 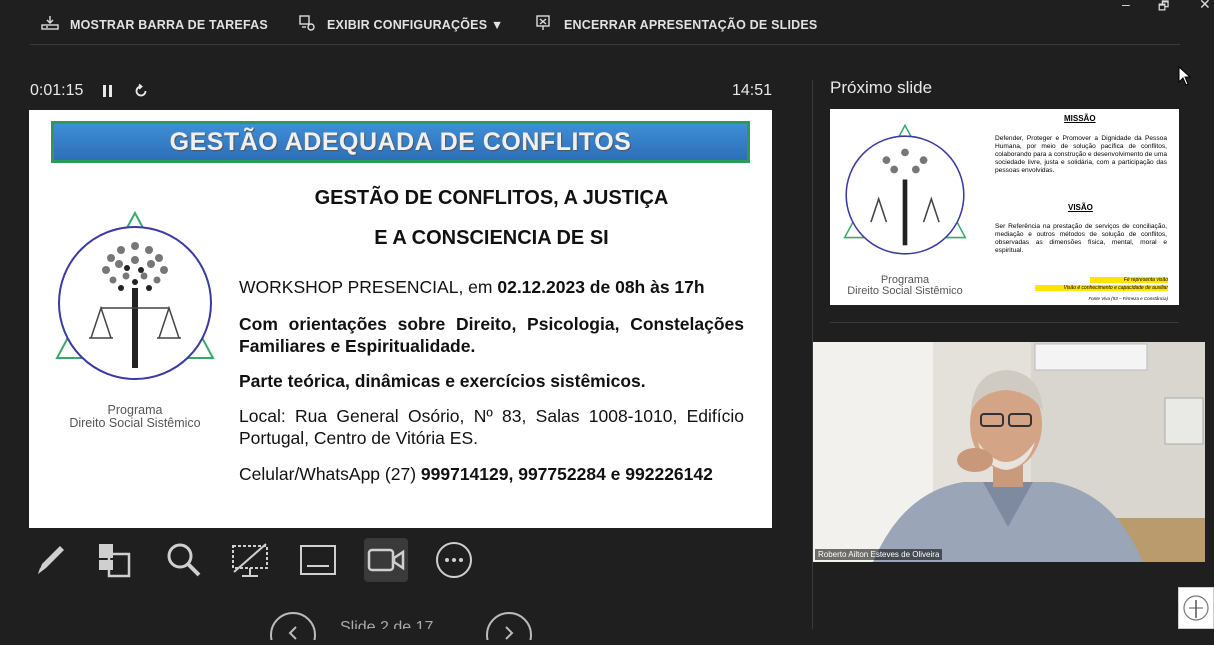 I want to click on end-slideshow-button: ENCERRAR APRESENTAÇÃO DE SLIDES, so click(x=675, y=24).